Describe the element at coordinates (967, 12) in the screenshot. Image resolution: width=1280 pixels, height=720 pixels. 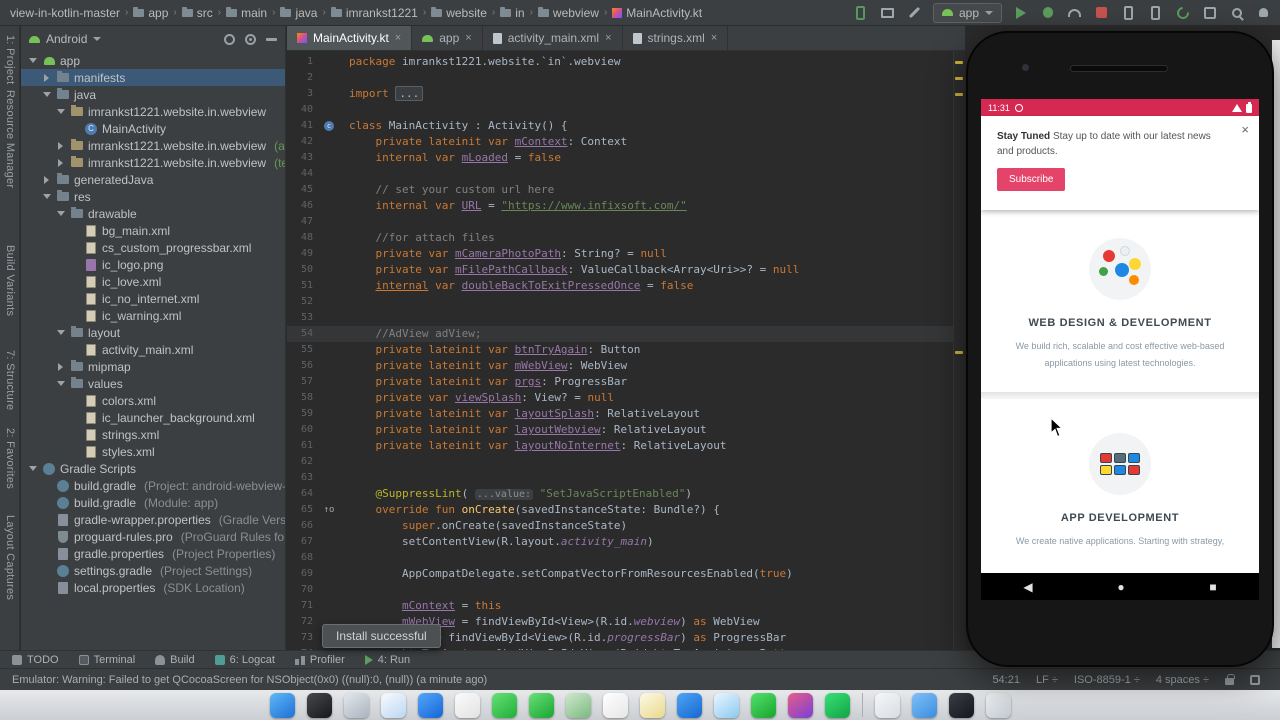
I see `run-configuration-selector: app` at that location.